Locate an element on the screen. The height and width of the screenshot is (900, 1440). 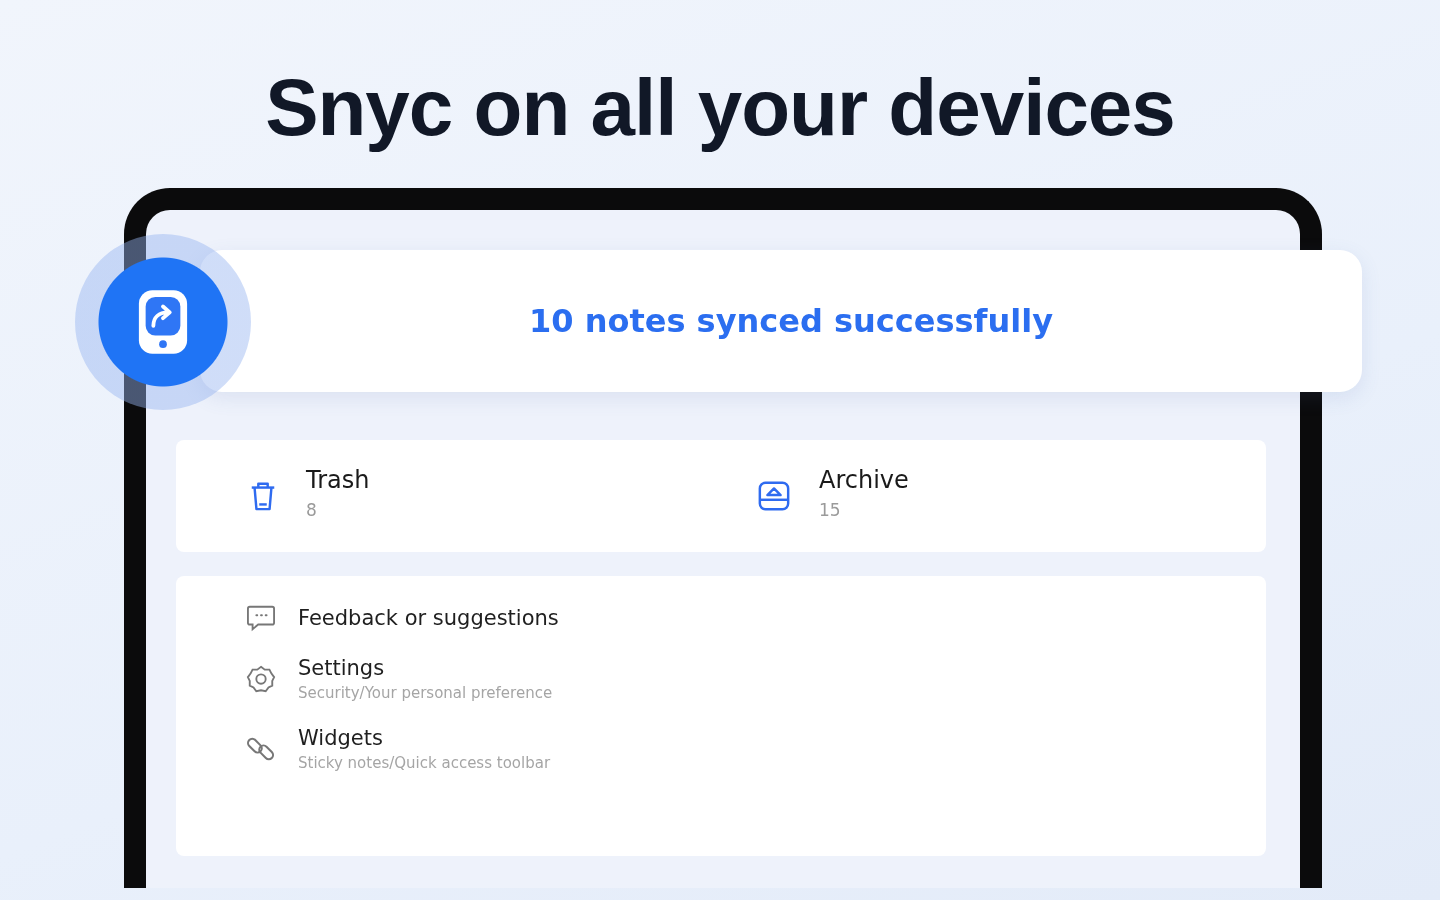
chat-bubble-icon is located at coordinates (261, 618).